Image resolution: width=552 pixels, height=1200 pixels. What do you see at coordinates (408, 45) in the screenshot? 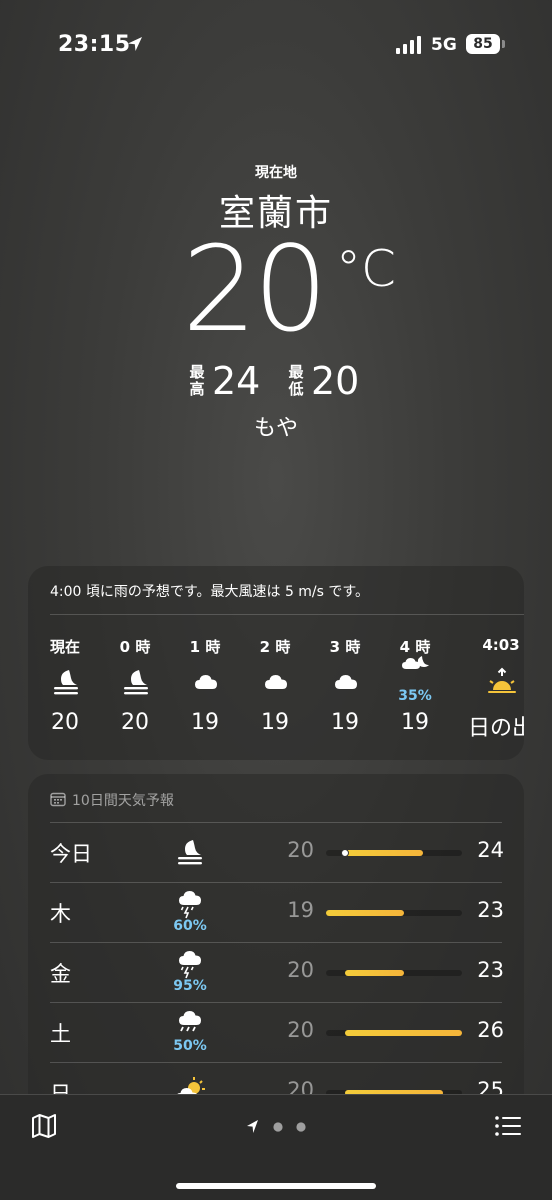
I see `cellular-signal-icon` at bounding box center [408, 45].